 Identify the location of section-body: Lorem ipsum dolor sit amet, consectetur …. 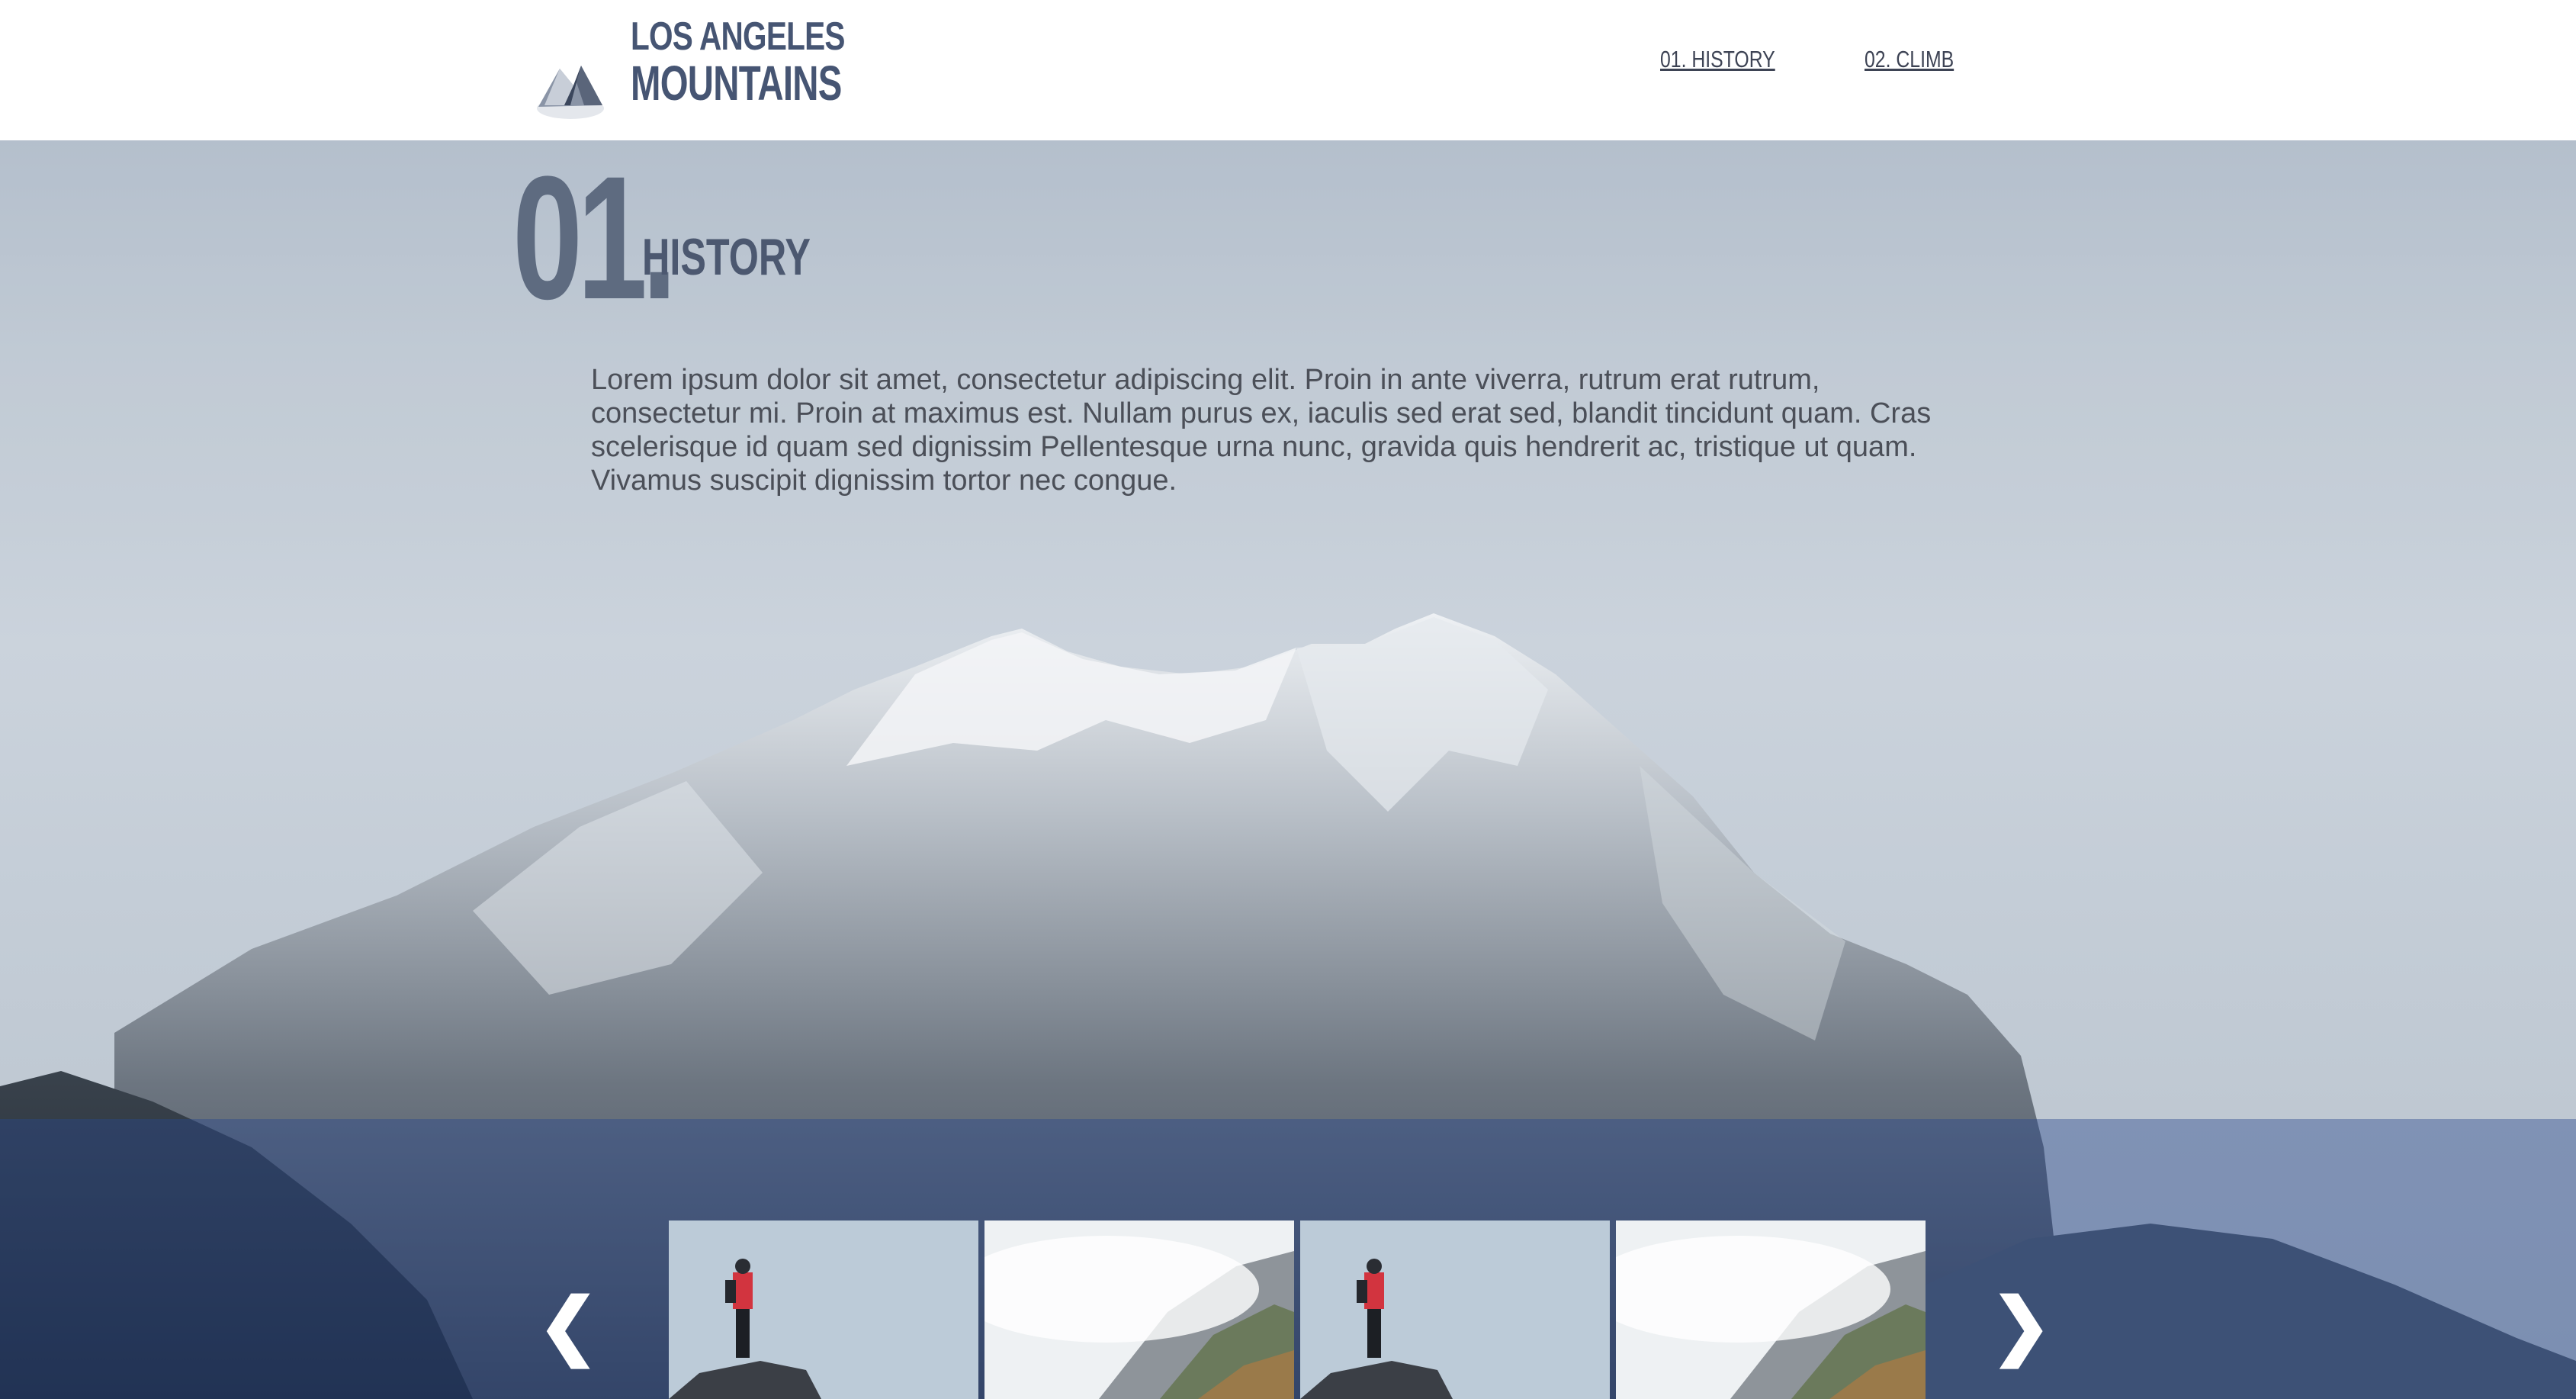
(1261, 430).